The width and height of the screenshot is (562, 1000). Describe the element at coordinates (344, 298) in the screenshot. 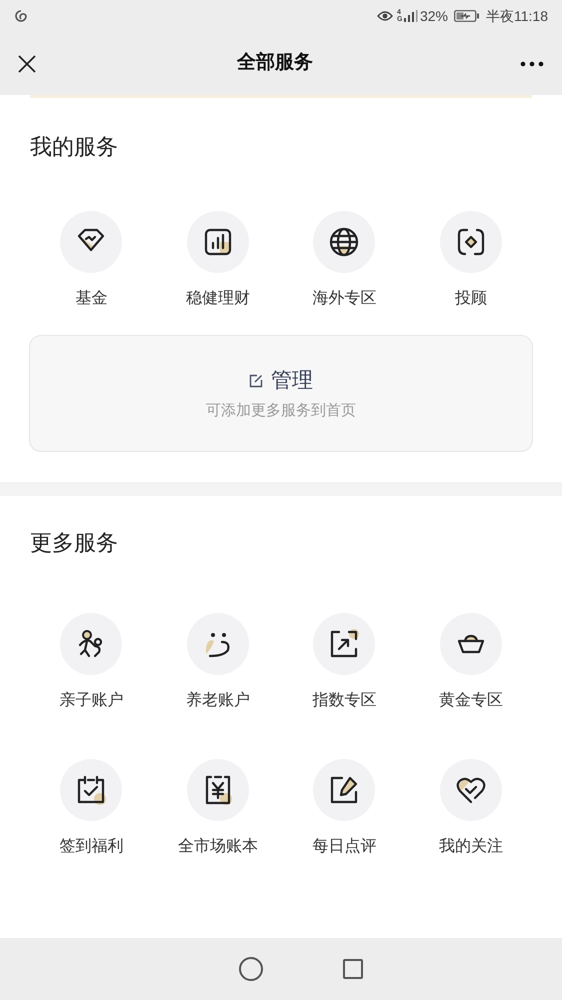

I see `service-label: 海外专区` at that location.